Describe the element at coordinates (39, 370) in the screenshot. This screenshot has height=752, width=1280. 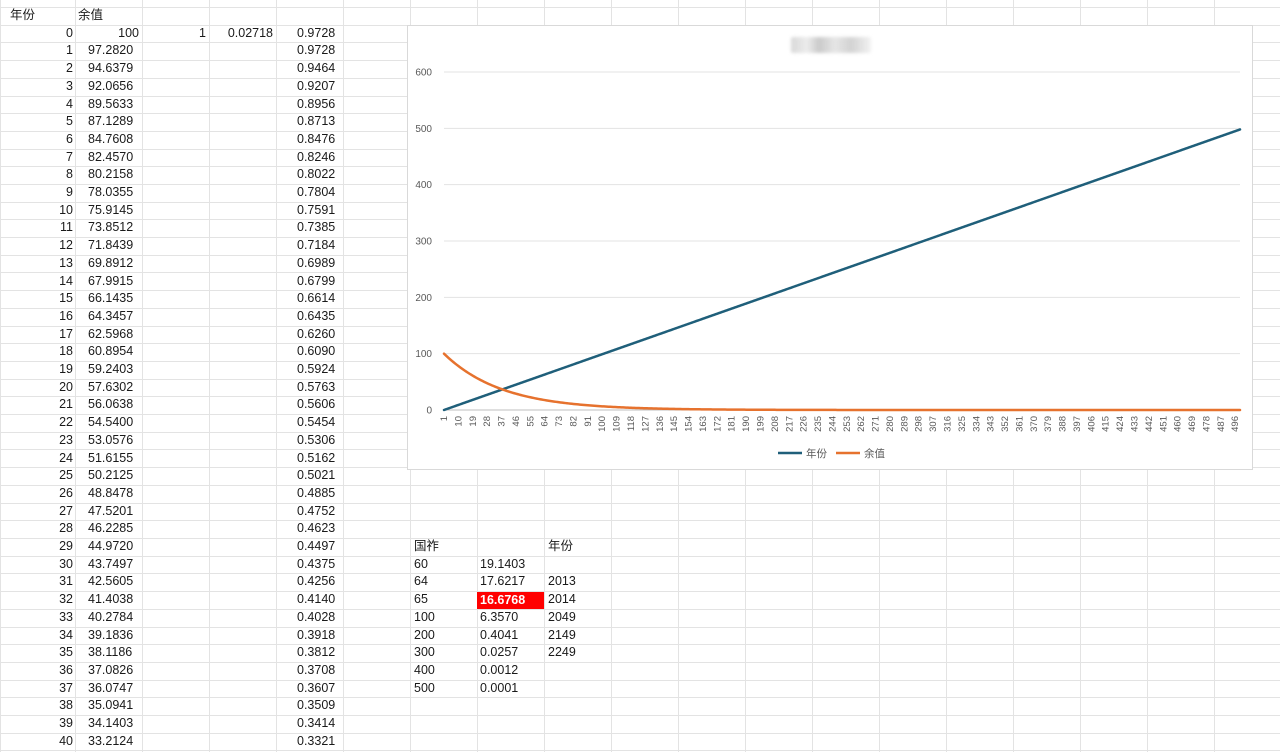
I see `cell-year: 19` at that location.